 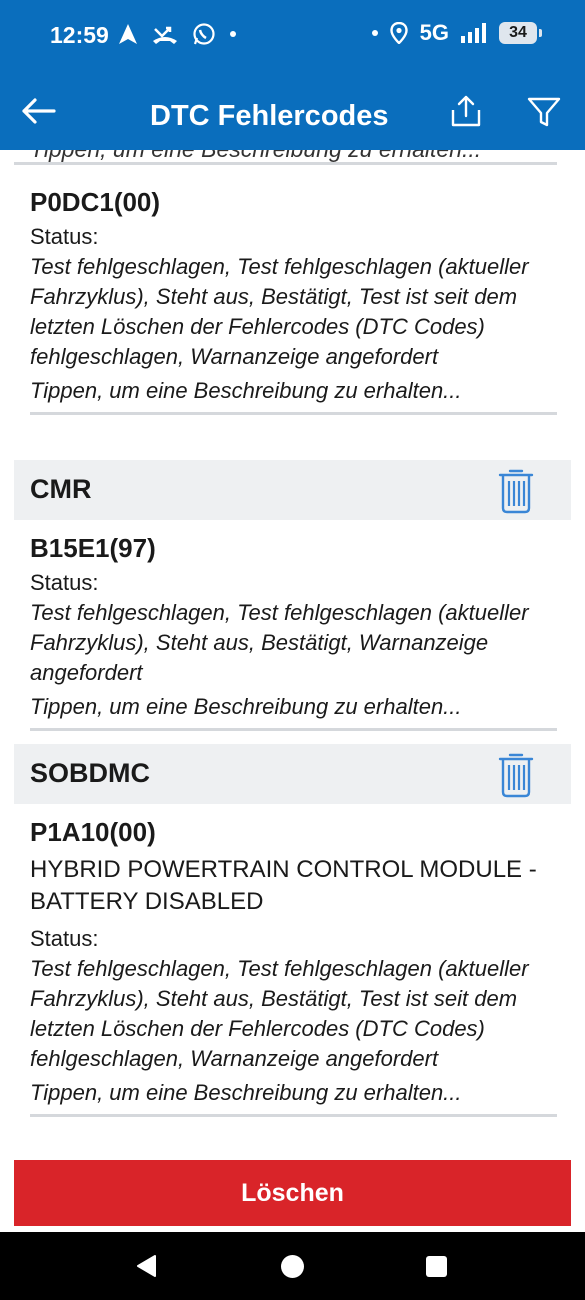 I want to click on dtc-code: P1A10(00), so click(x=93, y=832).